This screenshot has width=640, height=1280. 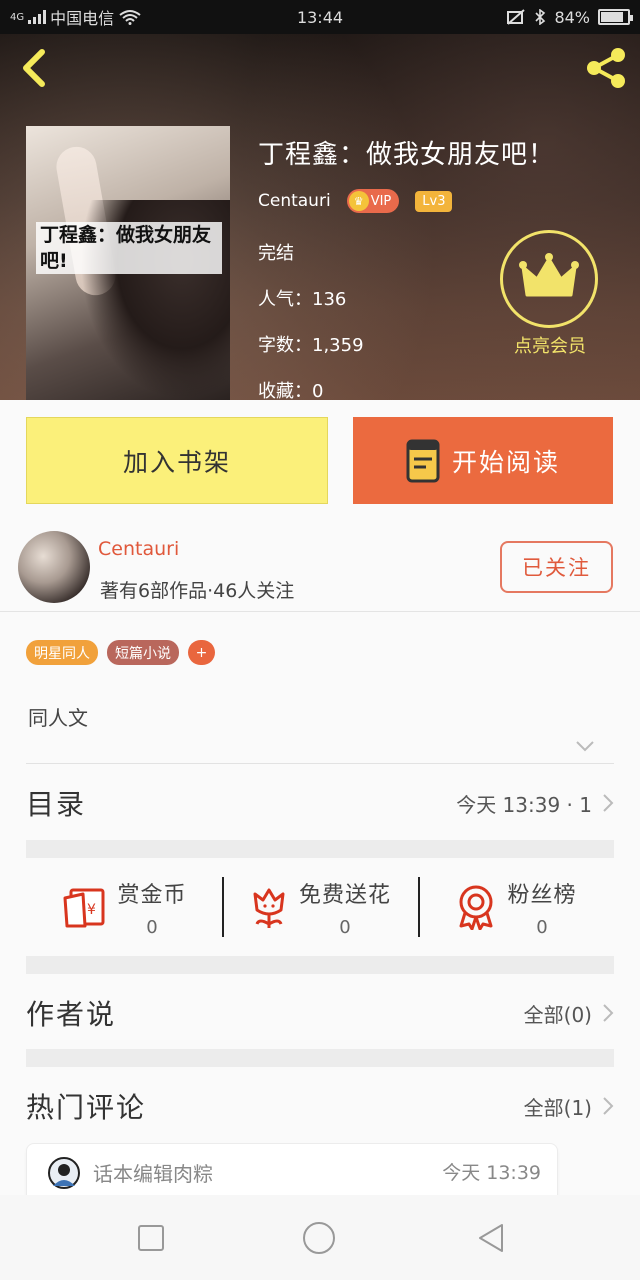 I want to click on battery-fill, so click(x=612, y=17).